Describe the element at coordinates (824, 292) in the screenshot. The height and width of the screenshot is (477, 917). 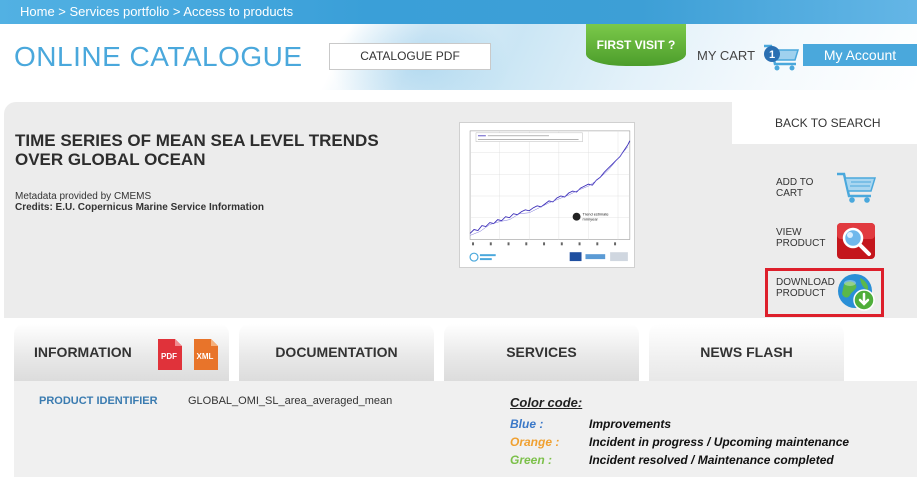
I see `download-highlight-box` at that location.